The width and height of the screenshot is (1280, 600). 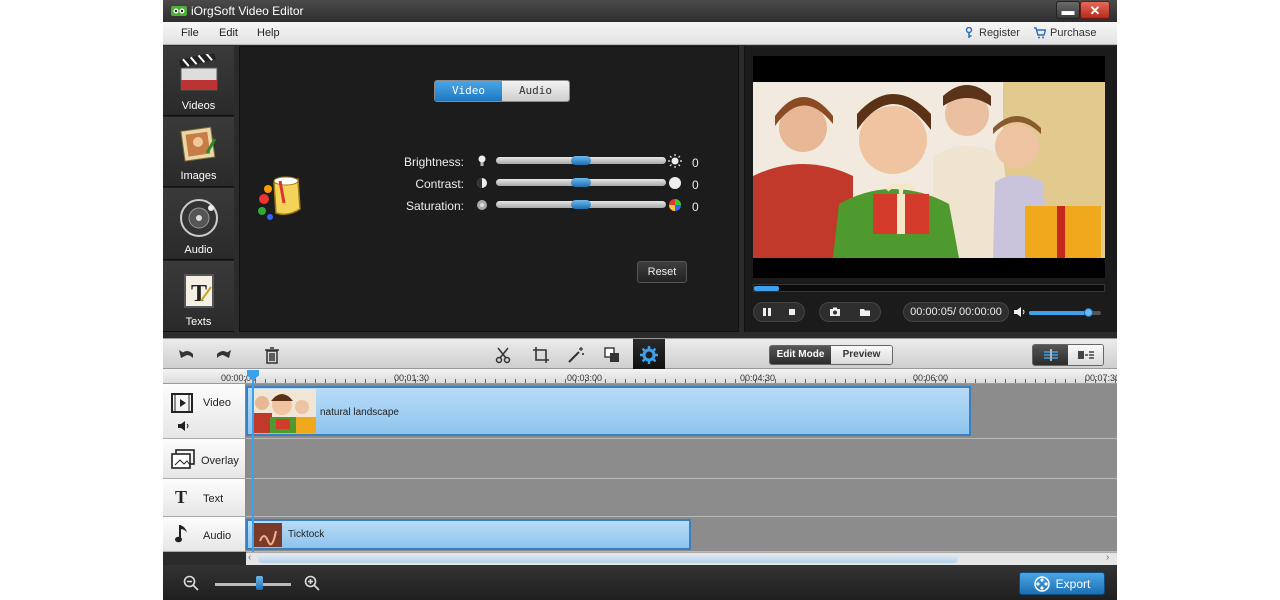 What do you see at coordinates (695, 185) in the screenshot?
I see `contrast-value: 0` at bounding box center [695, 185].